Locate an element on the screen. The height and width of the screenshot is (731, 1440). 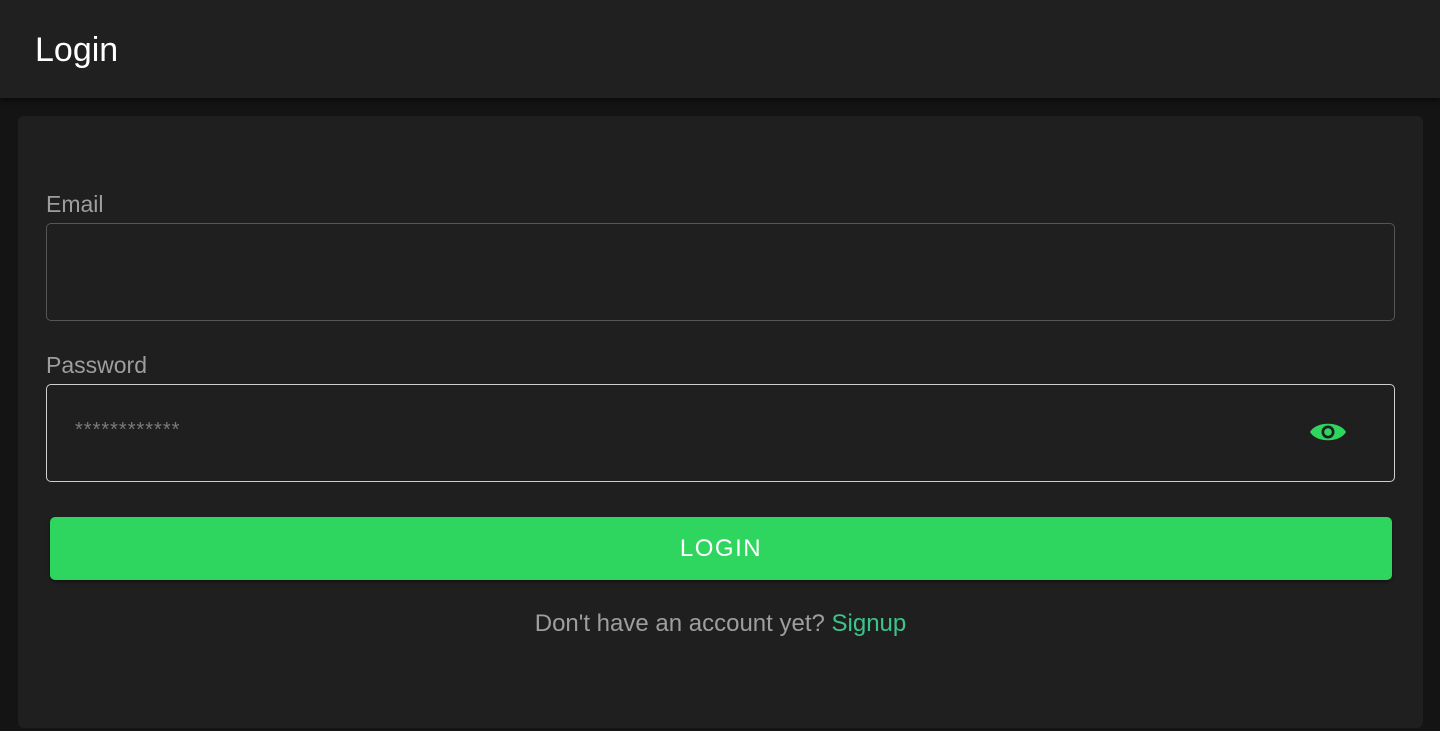
email-field is located at coordinates (720, 272).